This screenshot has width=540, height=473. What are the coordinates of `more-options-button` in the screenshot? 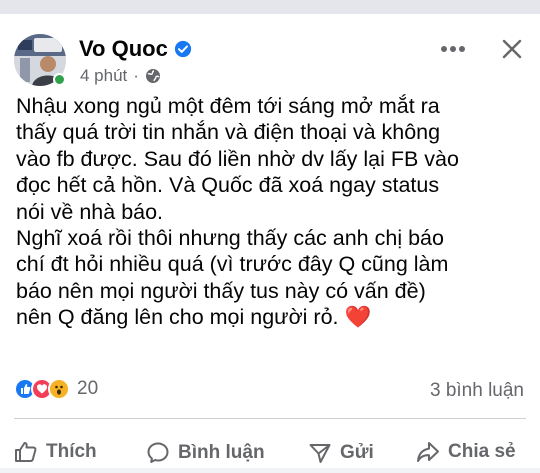 It's located at (453, 49).